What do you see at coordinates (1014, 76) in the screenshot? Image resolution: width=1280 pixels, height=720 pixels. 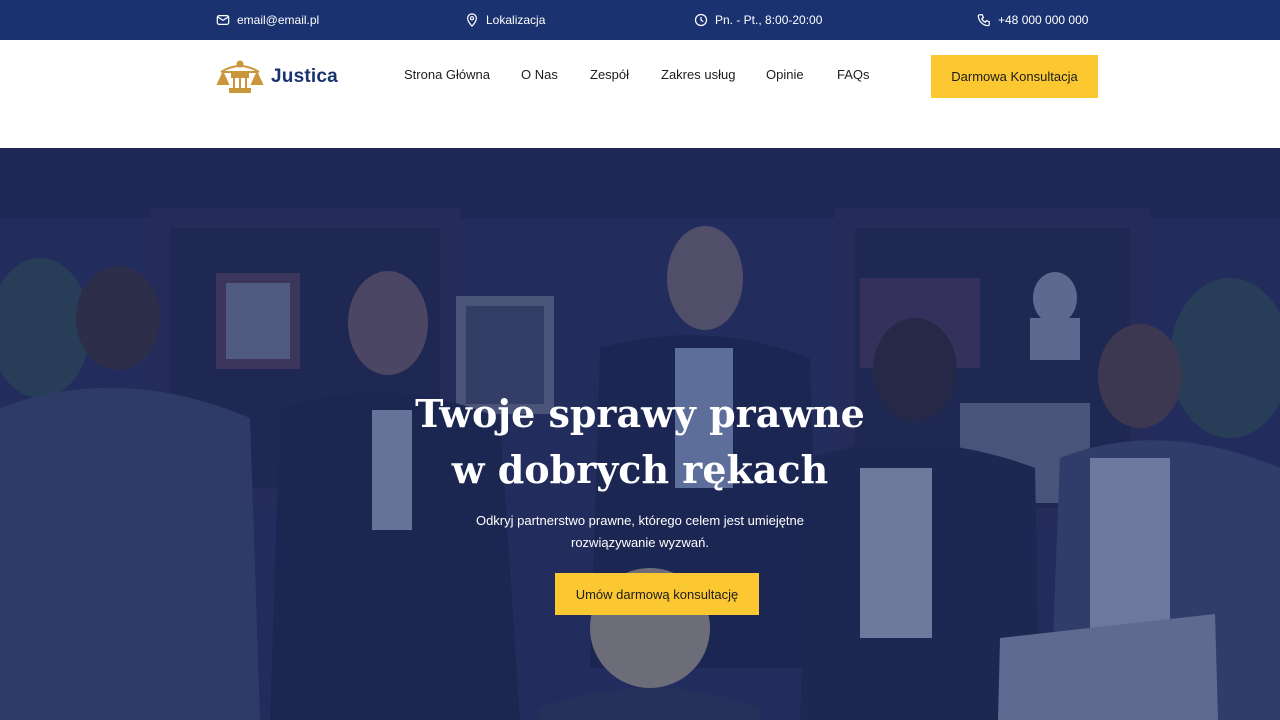 I see `free-consultation-button: Darmowa Konsultacja` at bounding box center [1014, 76].